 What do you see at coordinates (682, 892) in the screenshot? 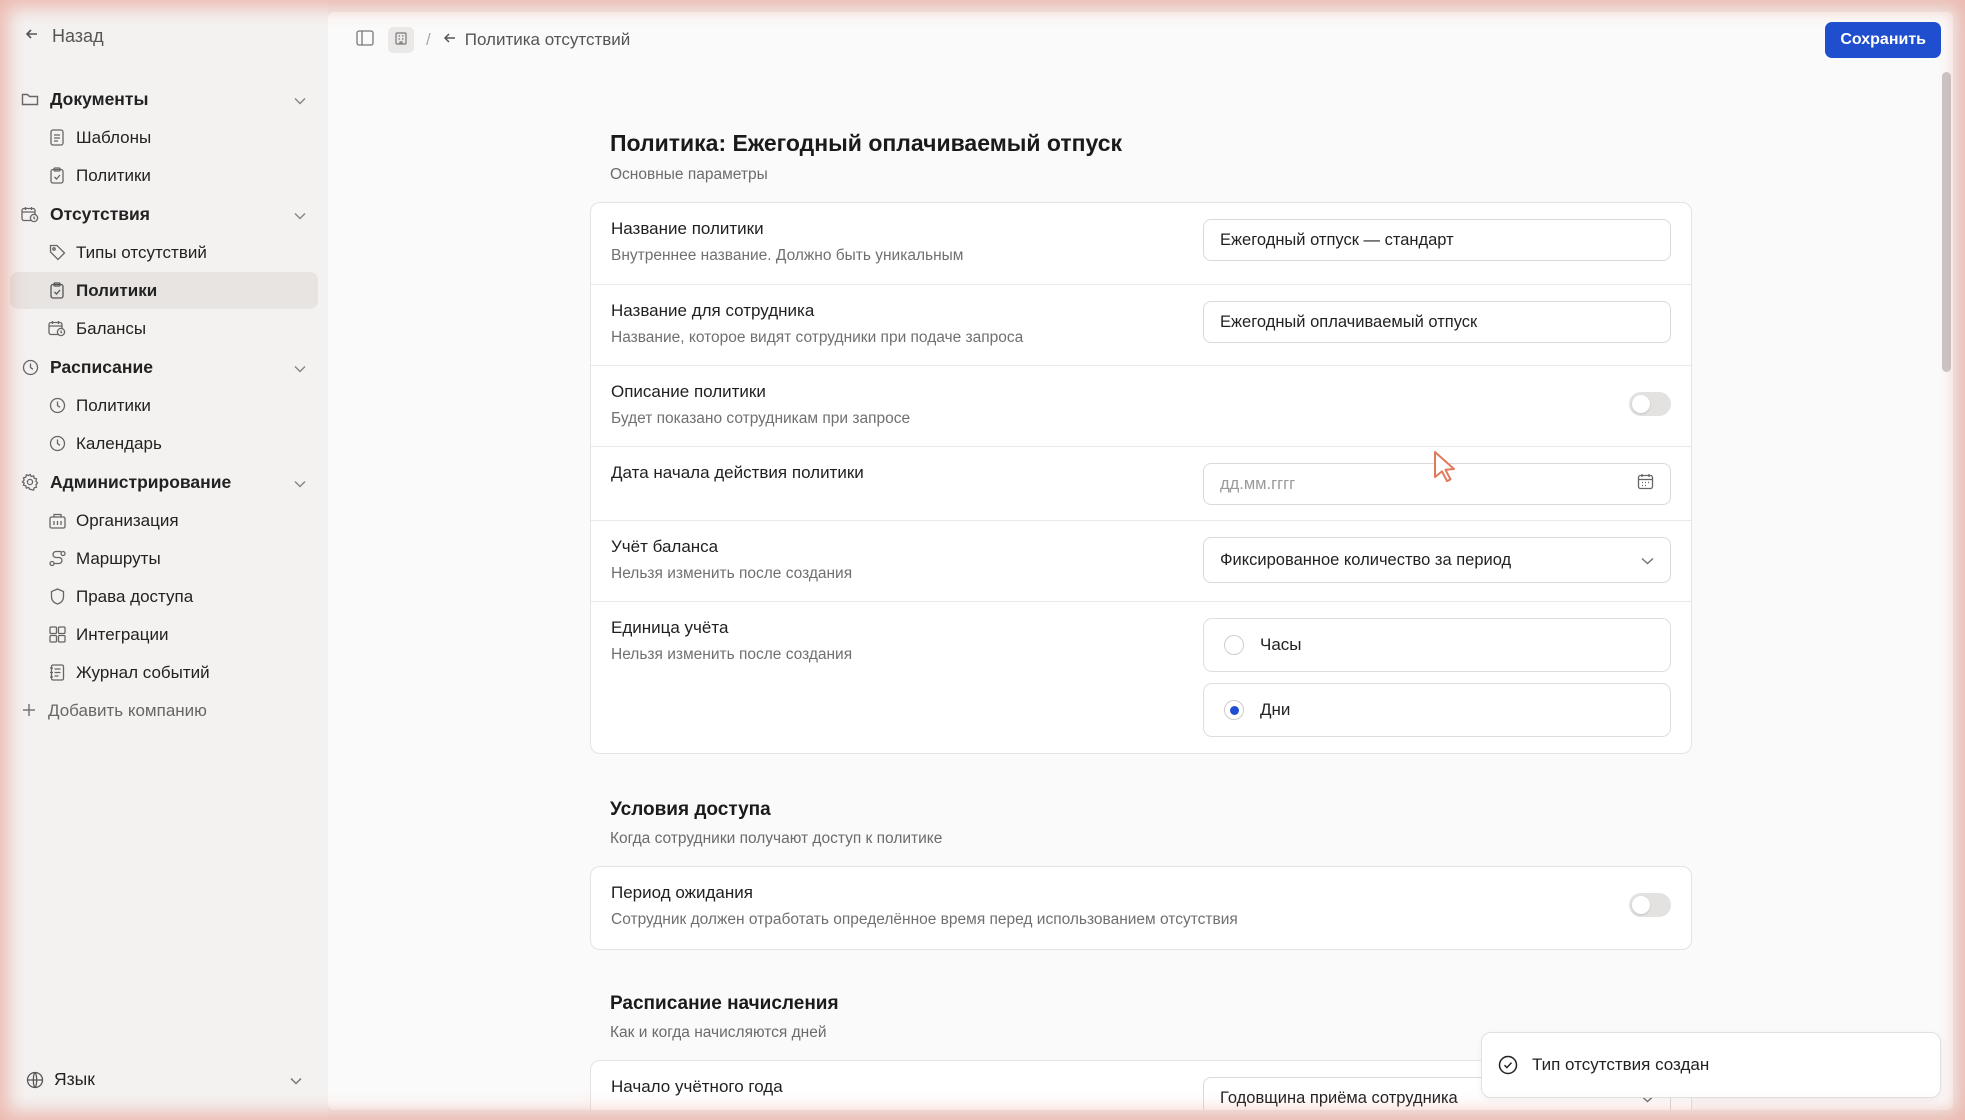
I see `waiting-period-label: Период ожидания` at bounding box center [682, 892].